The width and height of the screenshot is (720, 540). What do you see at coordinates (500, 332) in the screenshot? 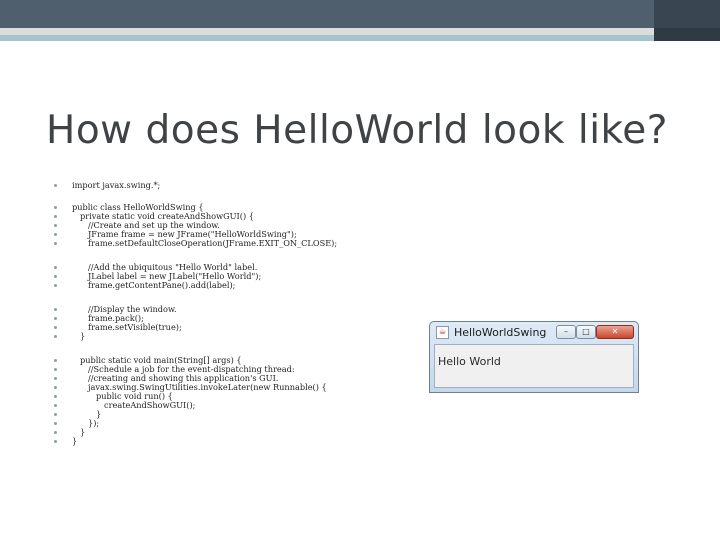
I see `window-title: HelloWorldSwing` at bounding box center [500, 332].